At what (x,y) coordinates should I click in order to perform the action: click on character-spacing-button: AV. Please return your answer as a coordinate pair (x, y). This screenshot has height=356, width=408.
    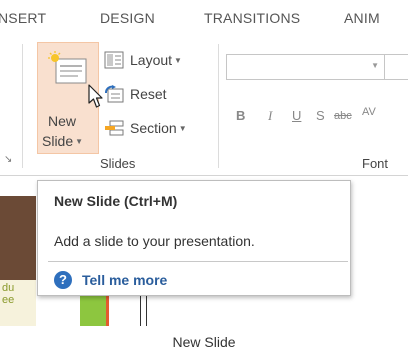
    Looking at the image, I should click on (369, 112).